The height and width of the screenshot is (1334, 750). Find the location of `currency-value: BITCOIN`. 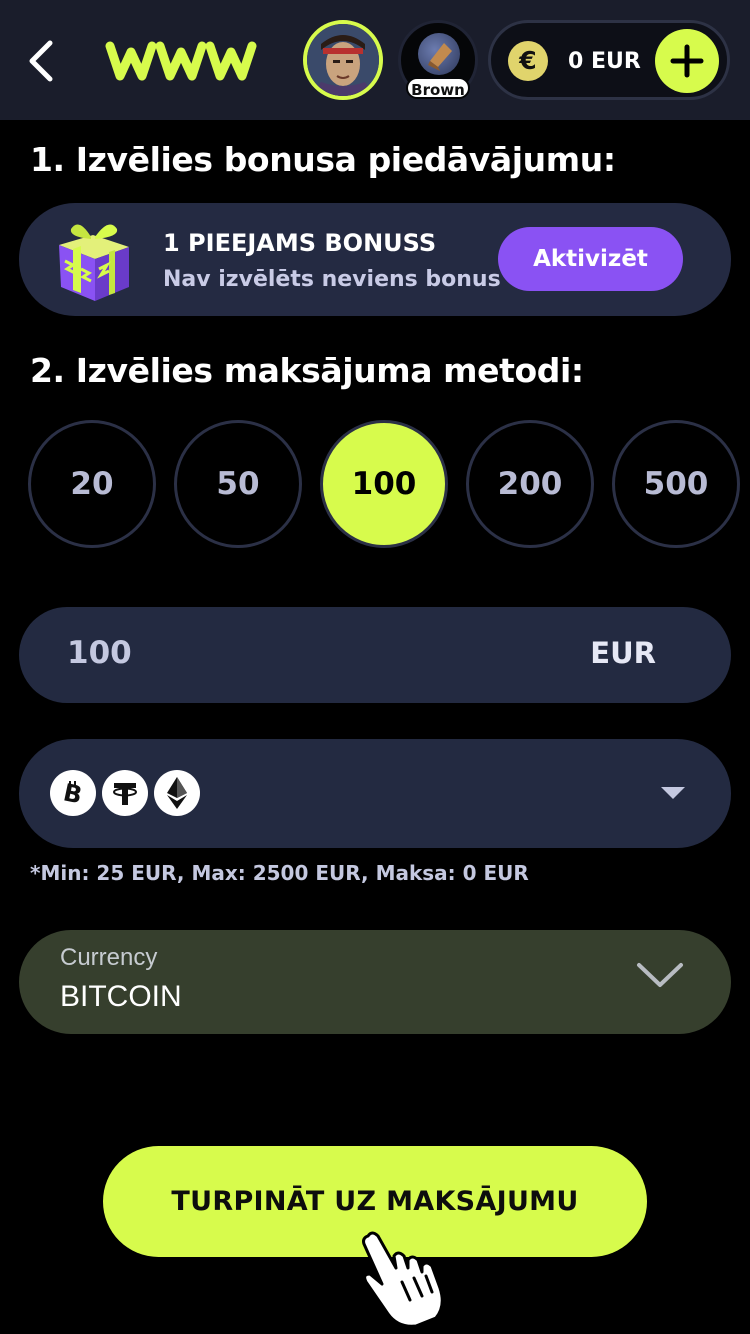

currency-value: BITCOIN is located at coordinates (121, 996).